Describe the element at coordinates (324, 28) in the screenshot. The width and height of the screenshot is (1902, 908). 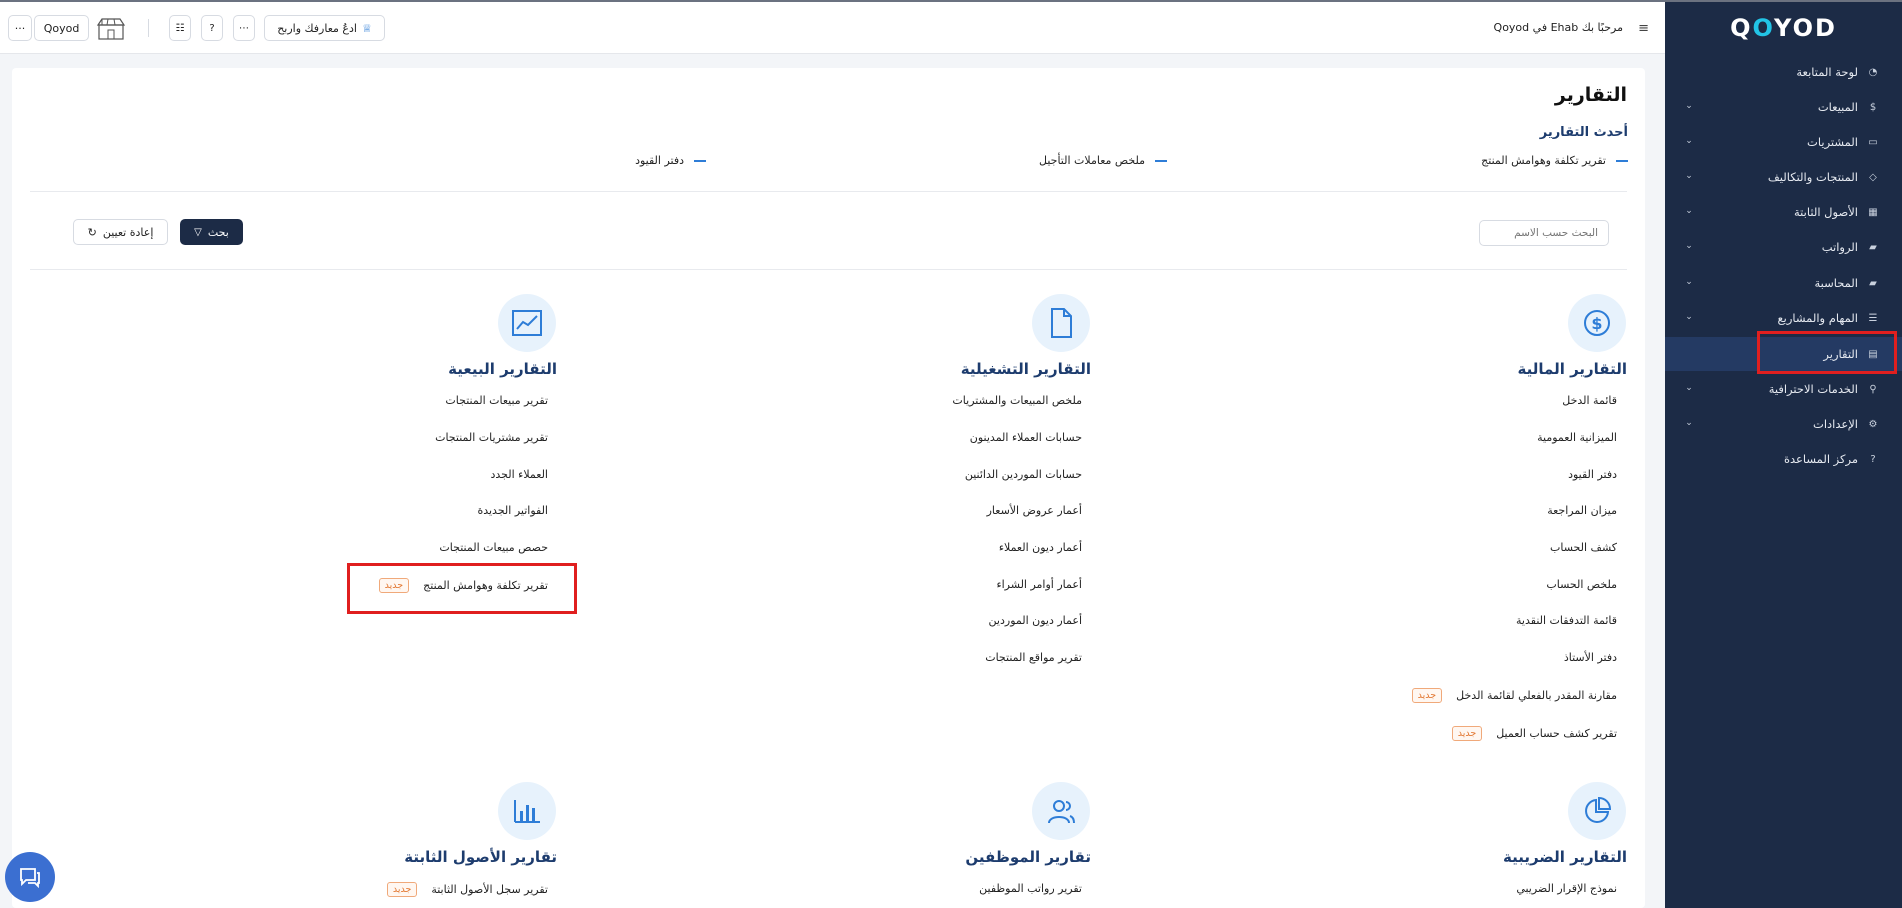
I see `invite-earn-button: ♕ ادعُ معارفك واربح` at that location.